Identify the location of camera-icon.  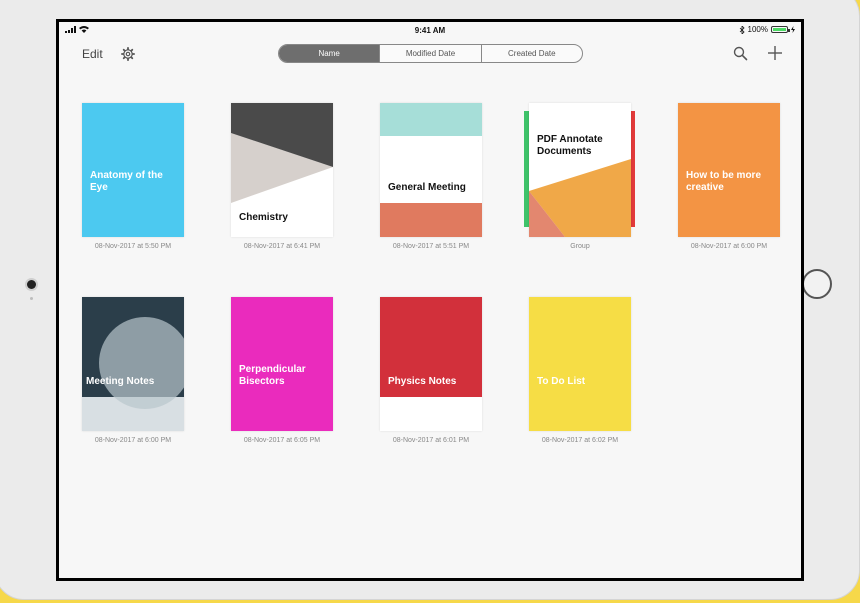
(31, 284).